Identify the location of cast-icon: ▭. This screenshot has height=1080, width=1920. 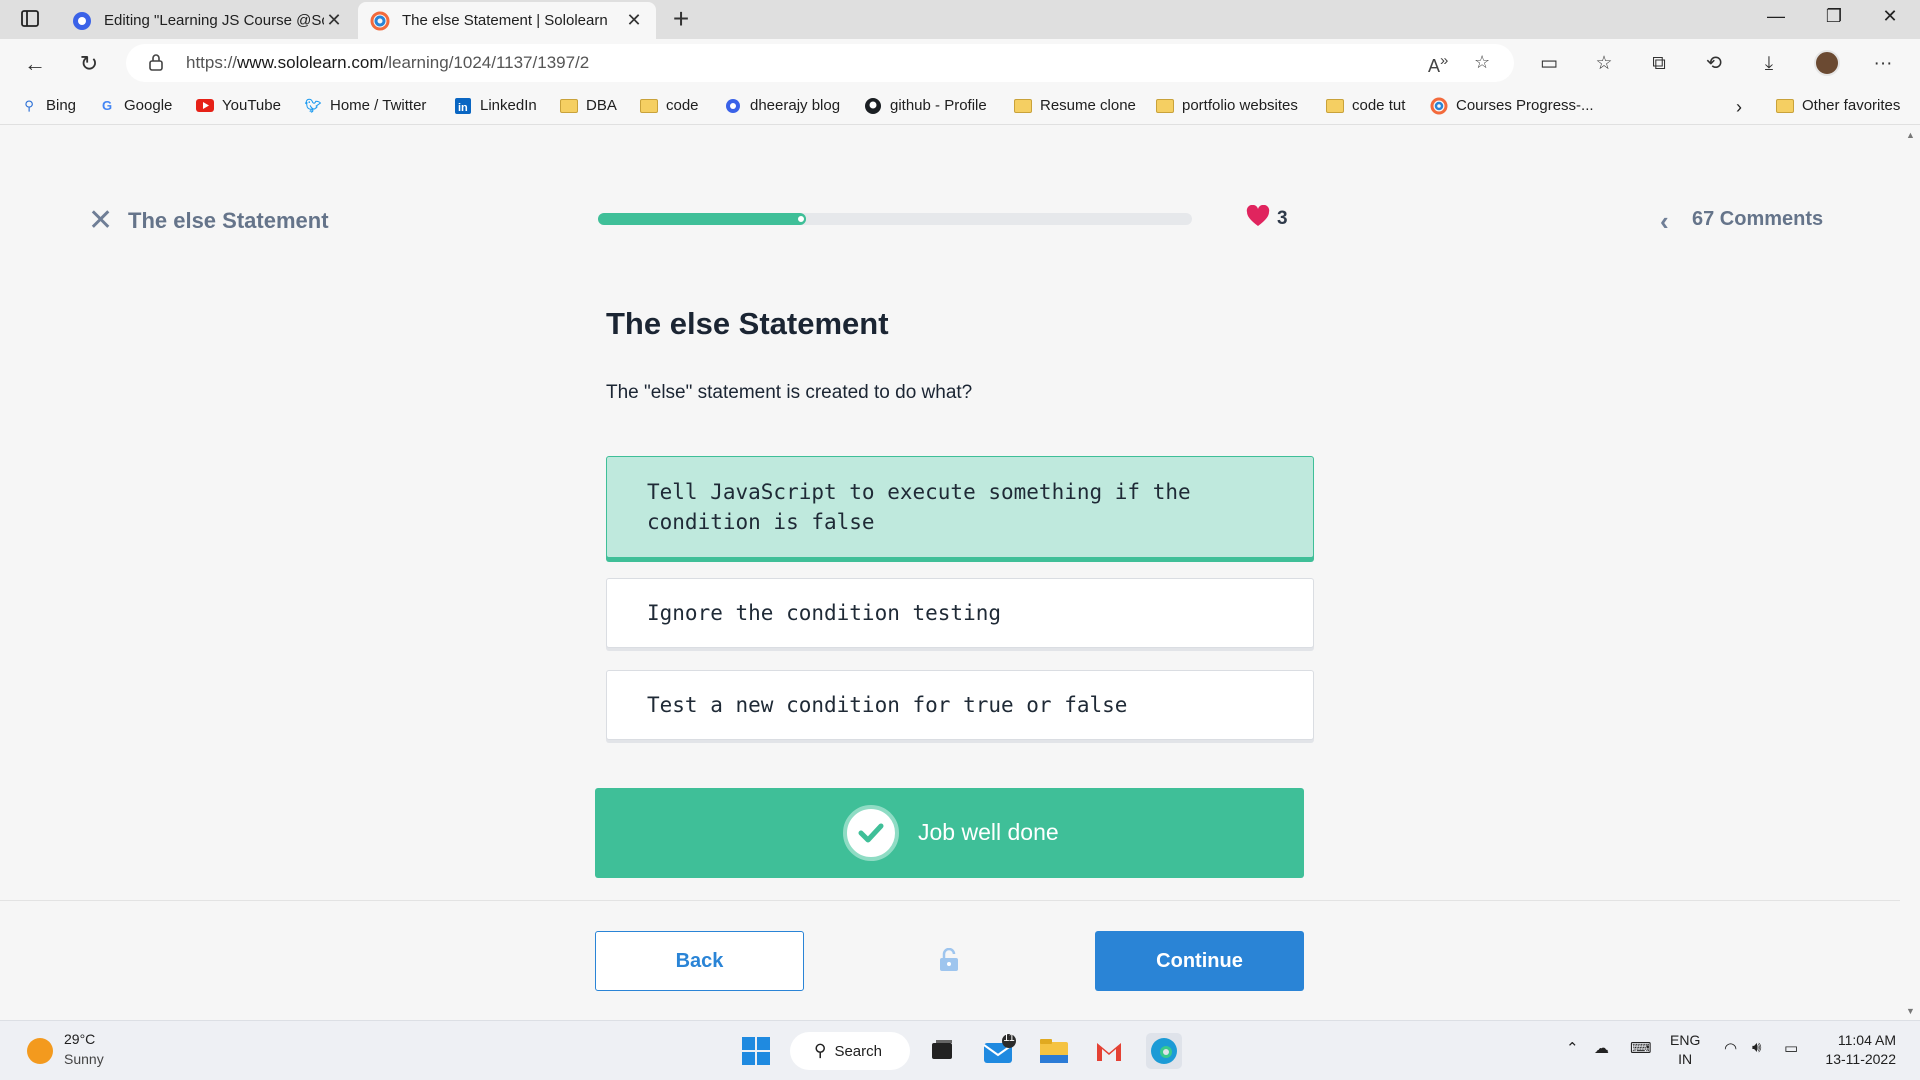
(1549, 64).